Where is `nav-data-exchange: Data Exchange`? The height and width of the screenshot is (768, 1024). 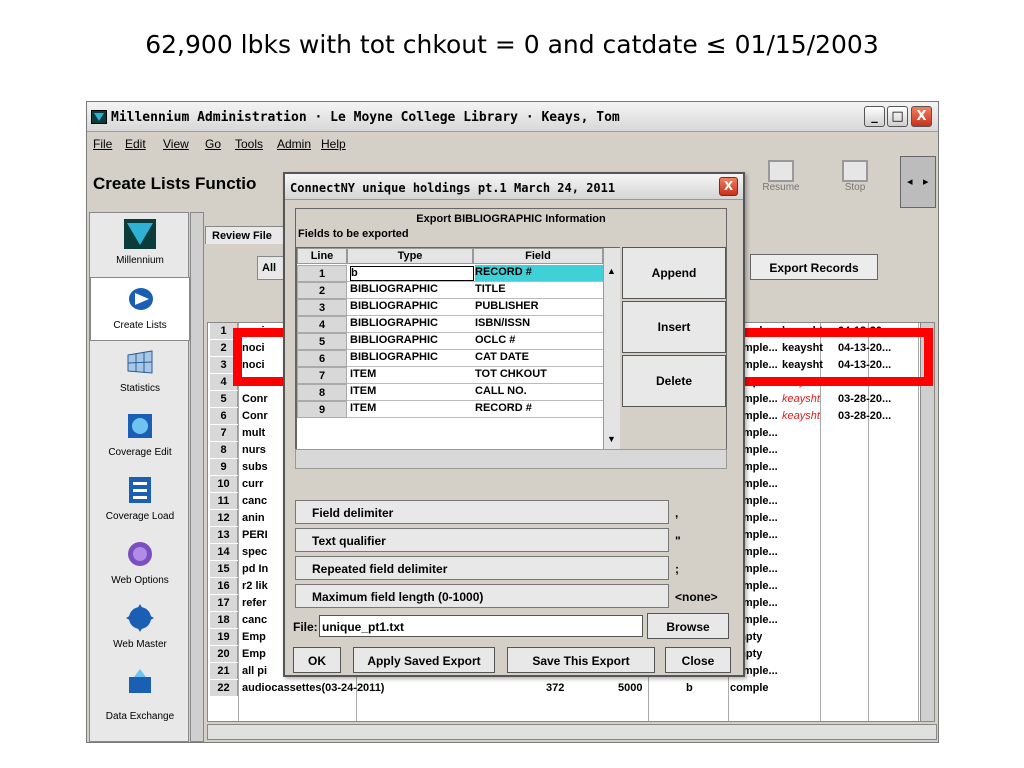
nav-data-exchange: Data Exchange is located at coordinates (140, 693).